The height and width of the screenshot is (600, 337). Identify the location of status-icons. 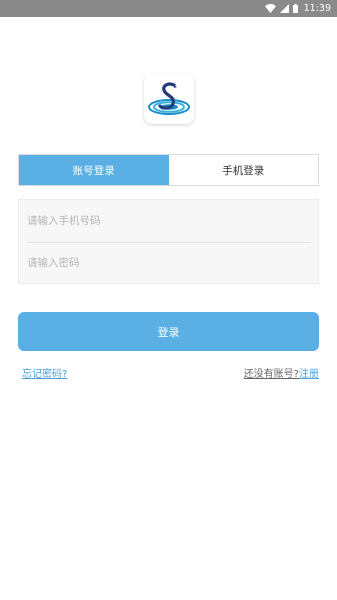
(281, 8).